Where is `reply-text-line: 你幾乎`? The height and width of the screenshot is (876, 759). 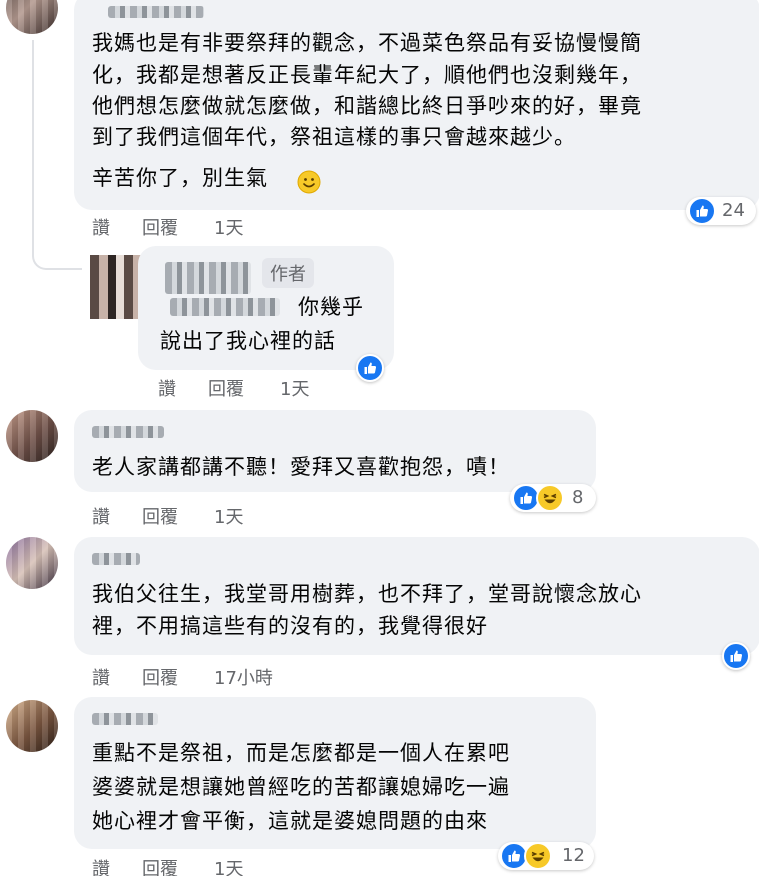
reply-text-line: 你幾乎 is located at coordinates (331, 307).